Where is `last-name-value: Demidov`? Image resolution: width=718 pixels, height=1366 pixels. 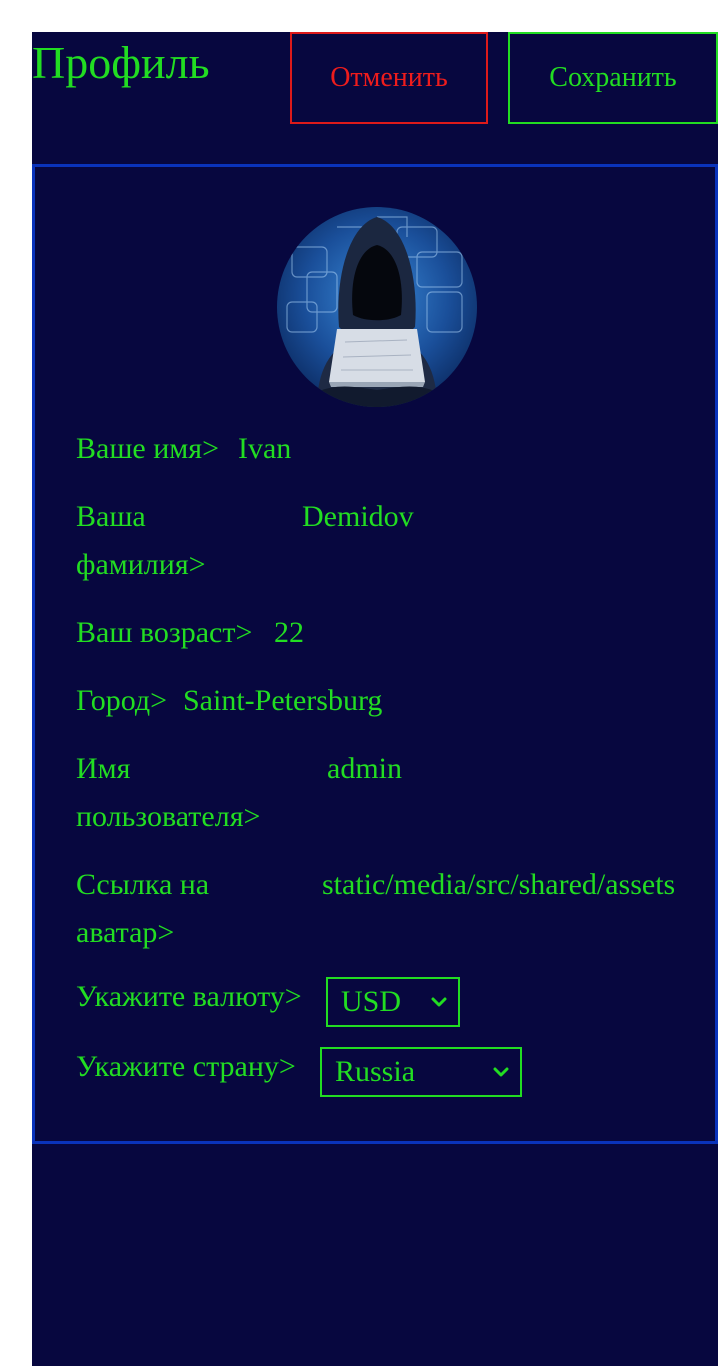 last-name-value: Demidov is located at coordinates (358, 517).